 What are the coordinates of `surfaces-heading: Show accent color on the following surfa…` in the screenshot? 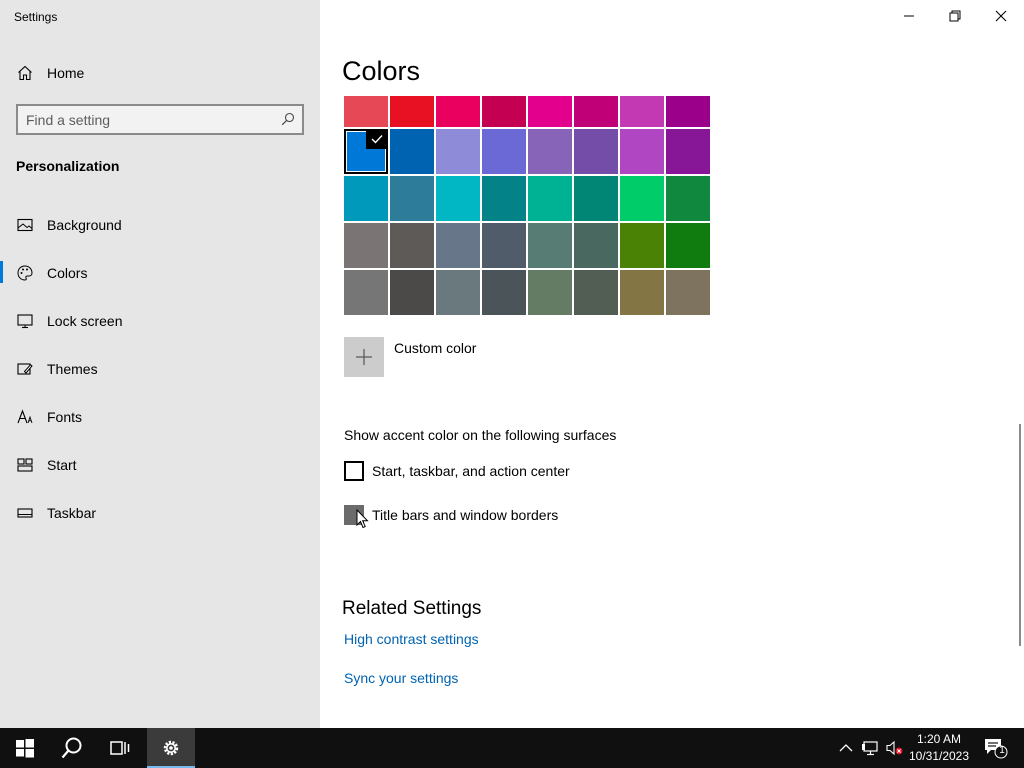 It's located at (480, 435).